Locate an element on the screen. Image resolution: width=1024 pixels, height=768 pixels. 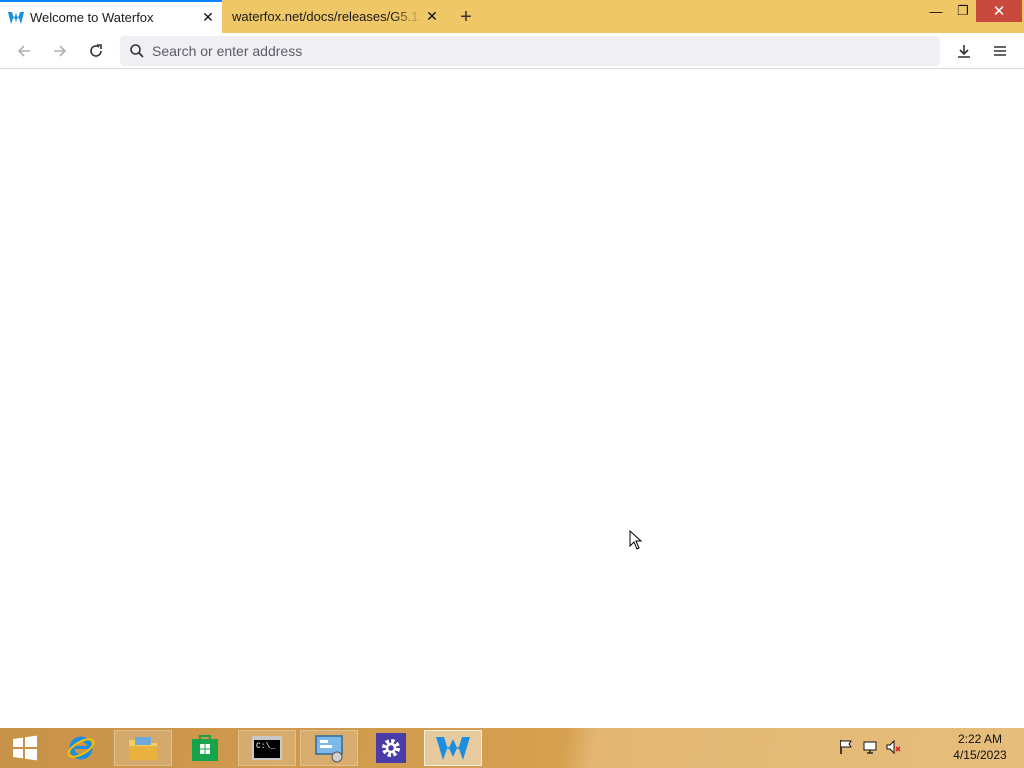
system-clock: 2:22 AM 4/15/2023 is located at coordinates (980, 747).